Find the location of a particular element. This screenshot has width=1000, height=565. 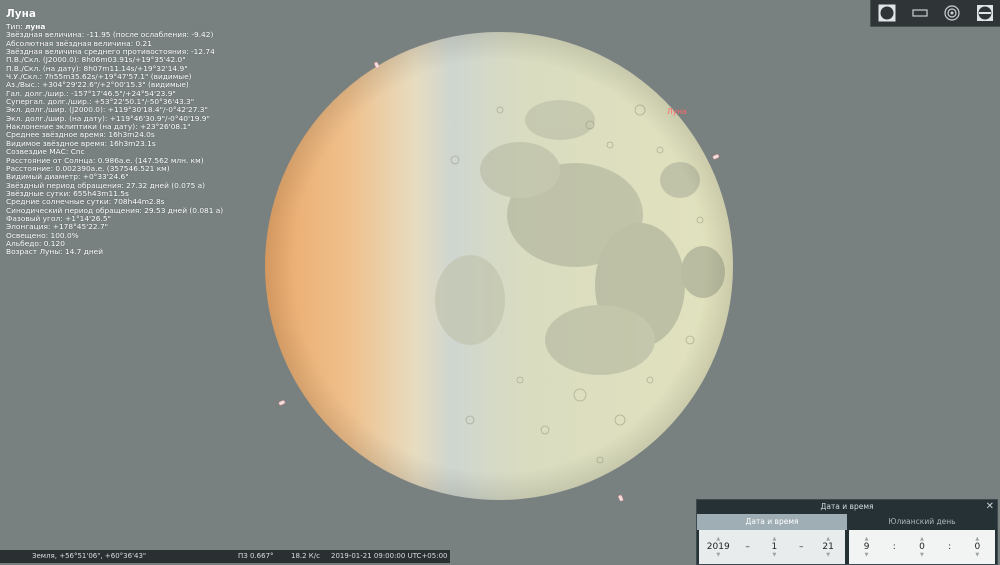

rectangle-icon is located at coordinates (920, 13).